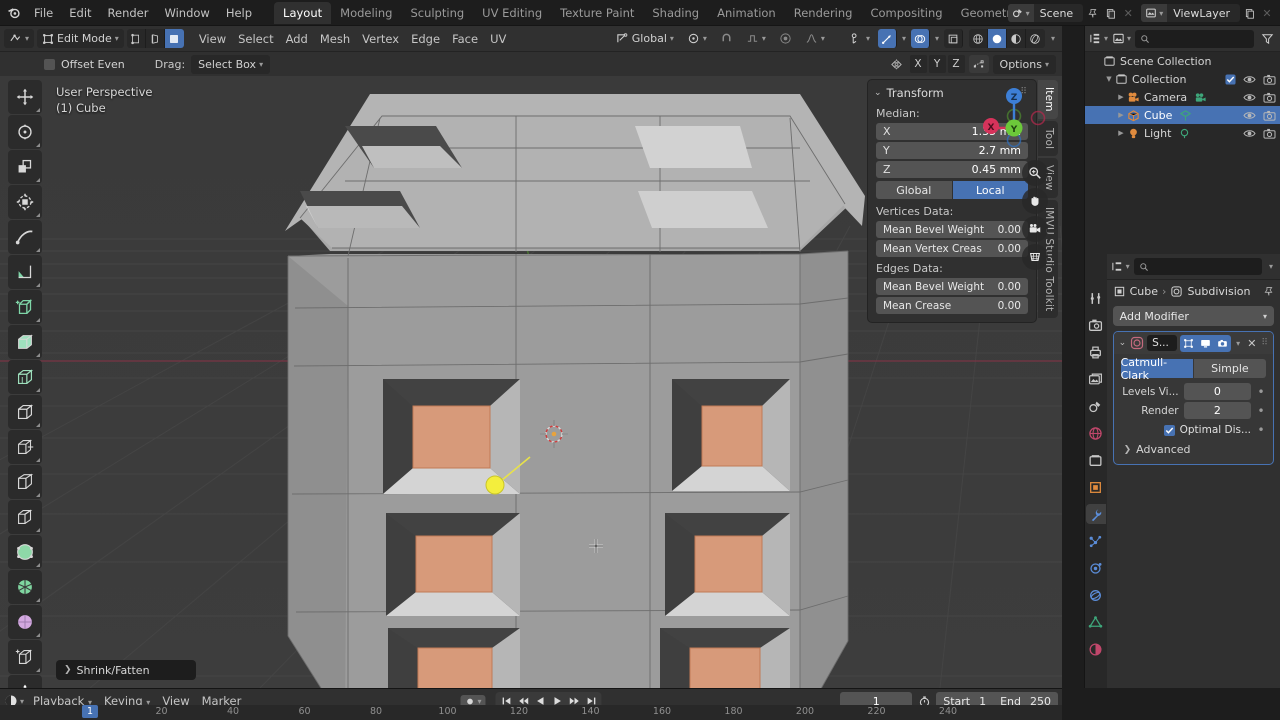  Describe the element at coordinates (897, 64) in the screenshot. I see `mirror-icon` at that location.